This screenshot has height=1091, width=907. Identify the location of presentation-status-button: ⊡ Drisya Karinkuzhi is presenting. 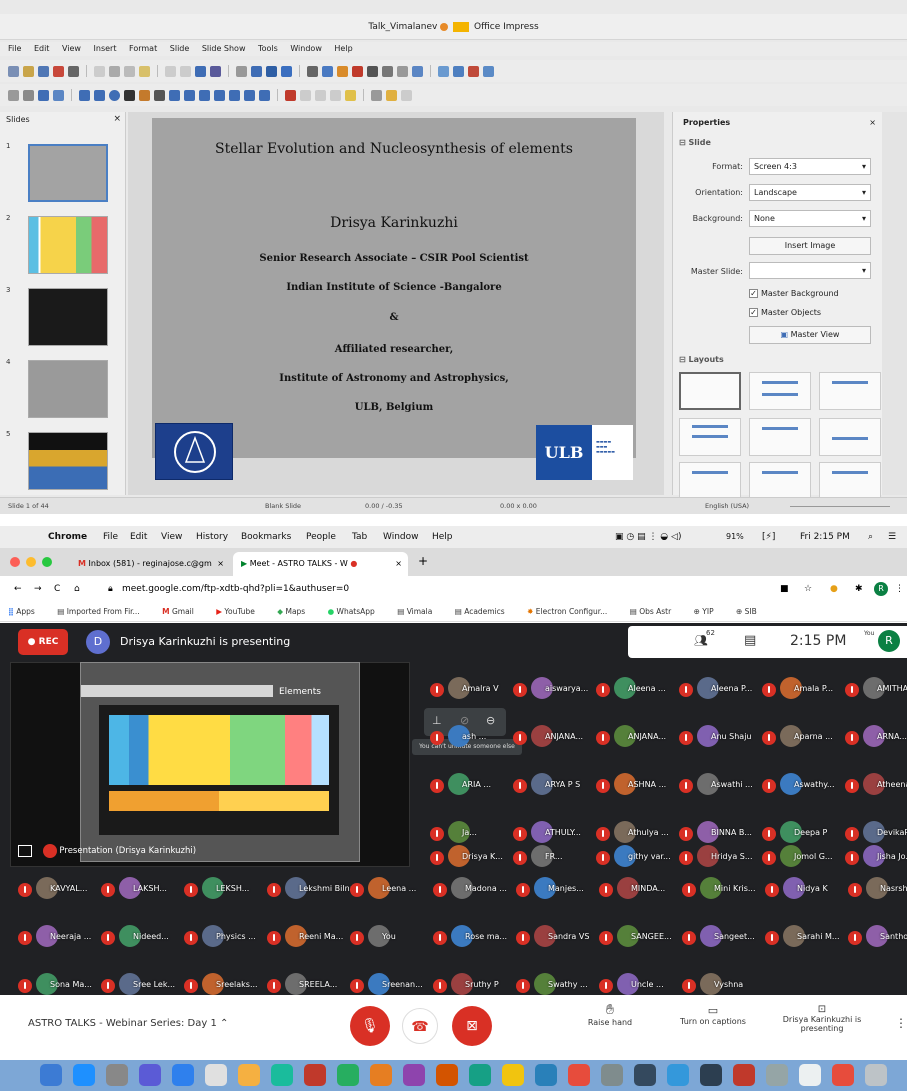
(822, 1018).